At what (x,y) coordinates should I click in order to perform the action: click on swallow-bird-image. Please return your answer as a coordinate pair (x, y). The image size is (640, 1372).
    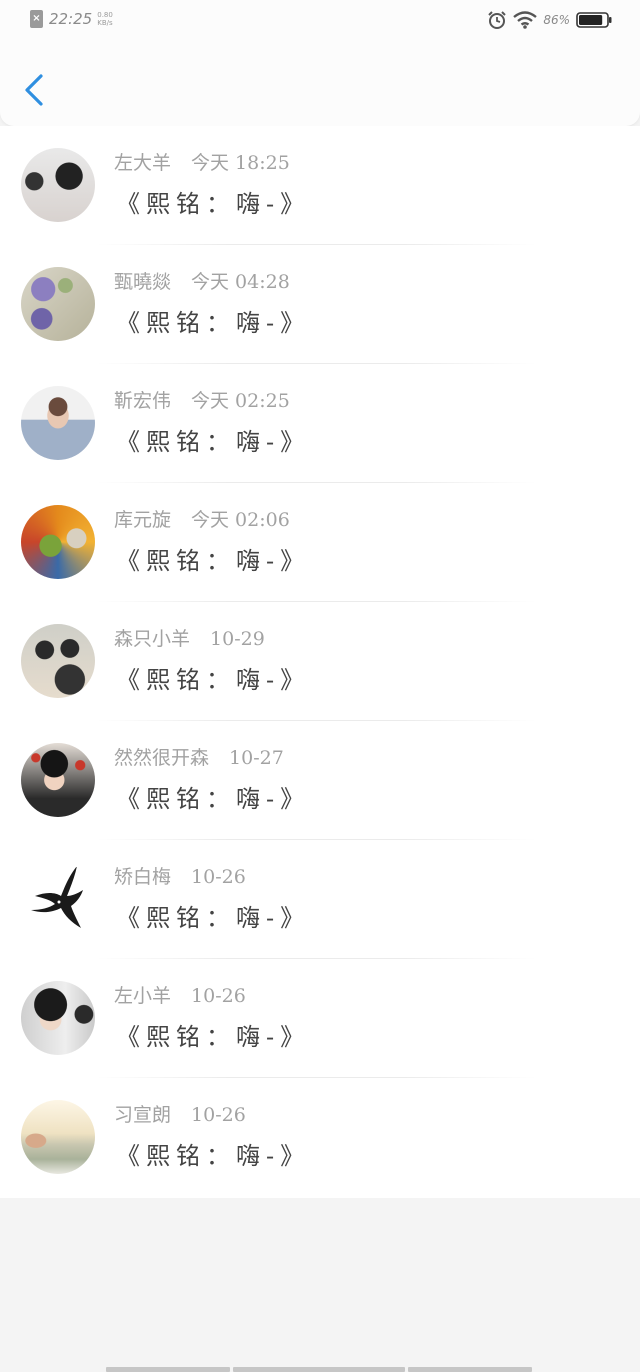
    Looking at the image, I should click on (57, 897).